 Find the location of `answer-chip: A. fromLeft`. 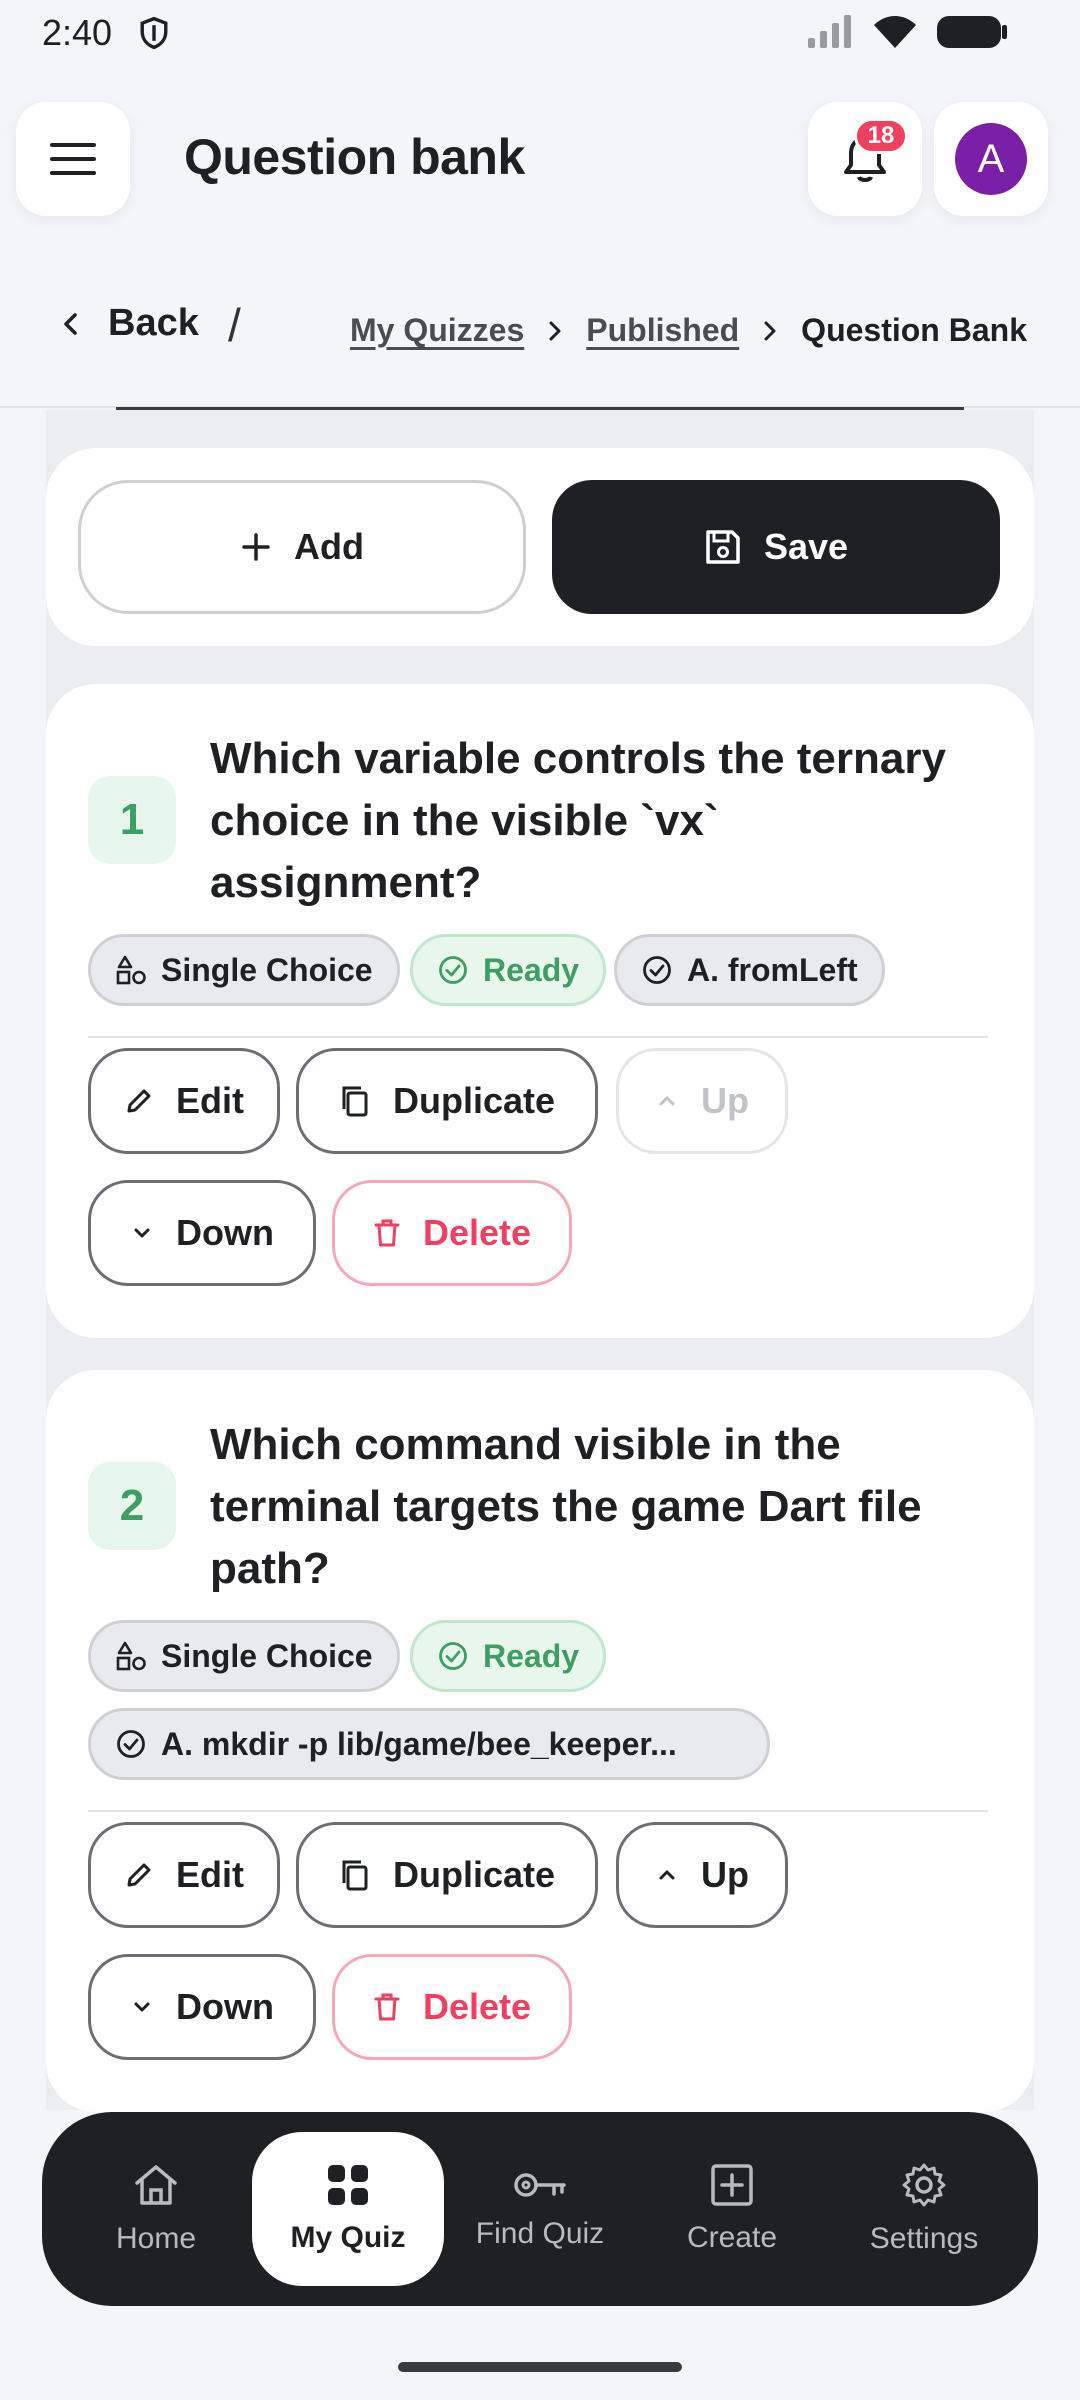

answer-chip: A. fromLeft is located at coordinates (749, 970).